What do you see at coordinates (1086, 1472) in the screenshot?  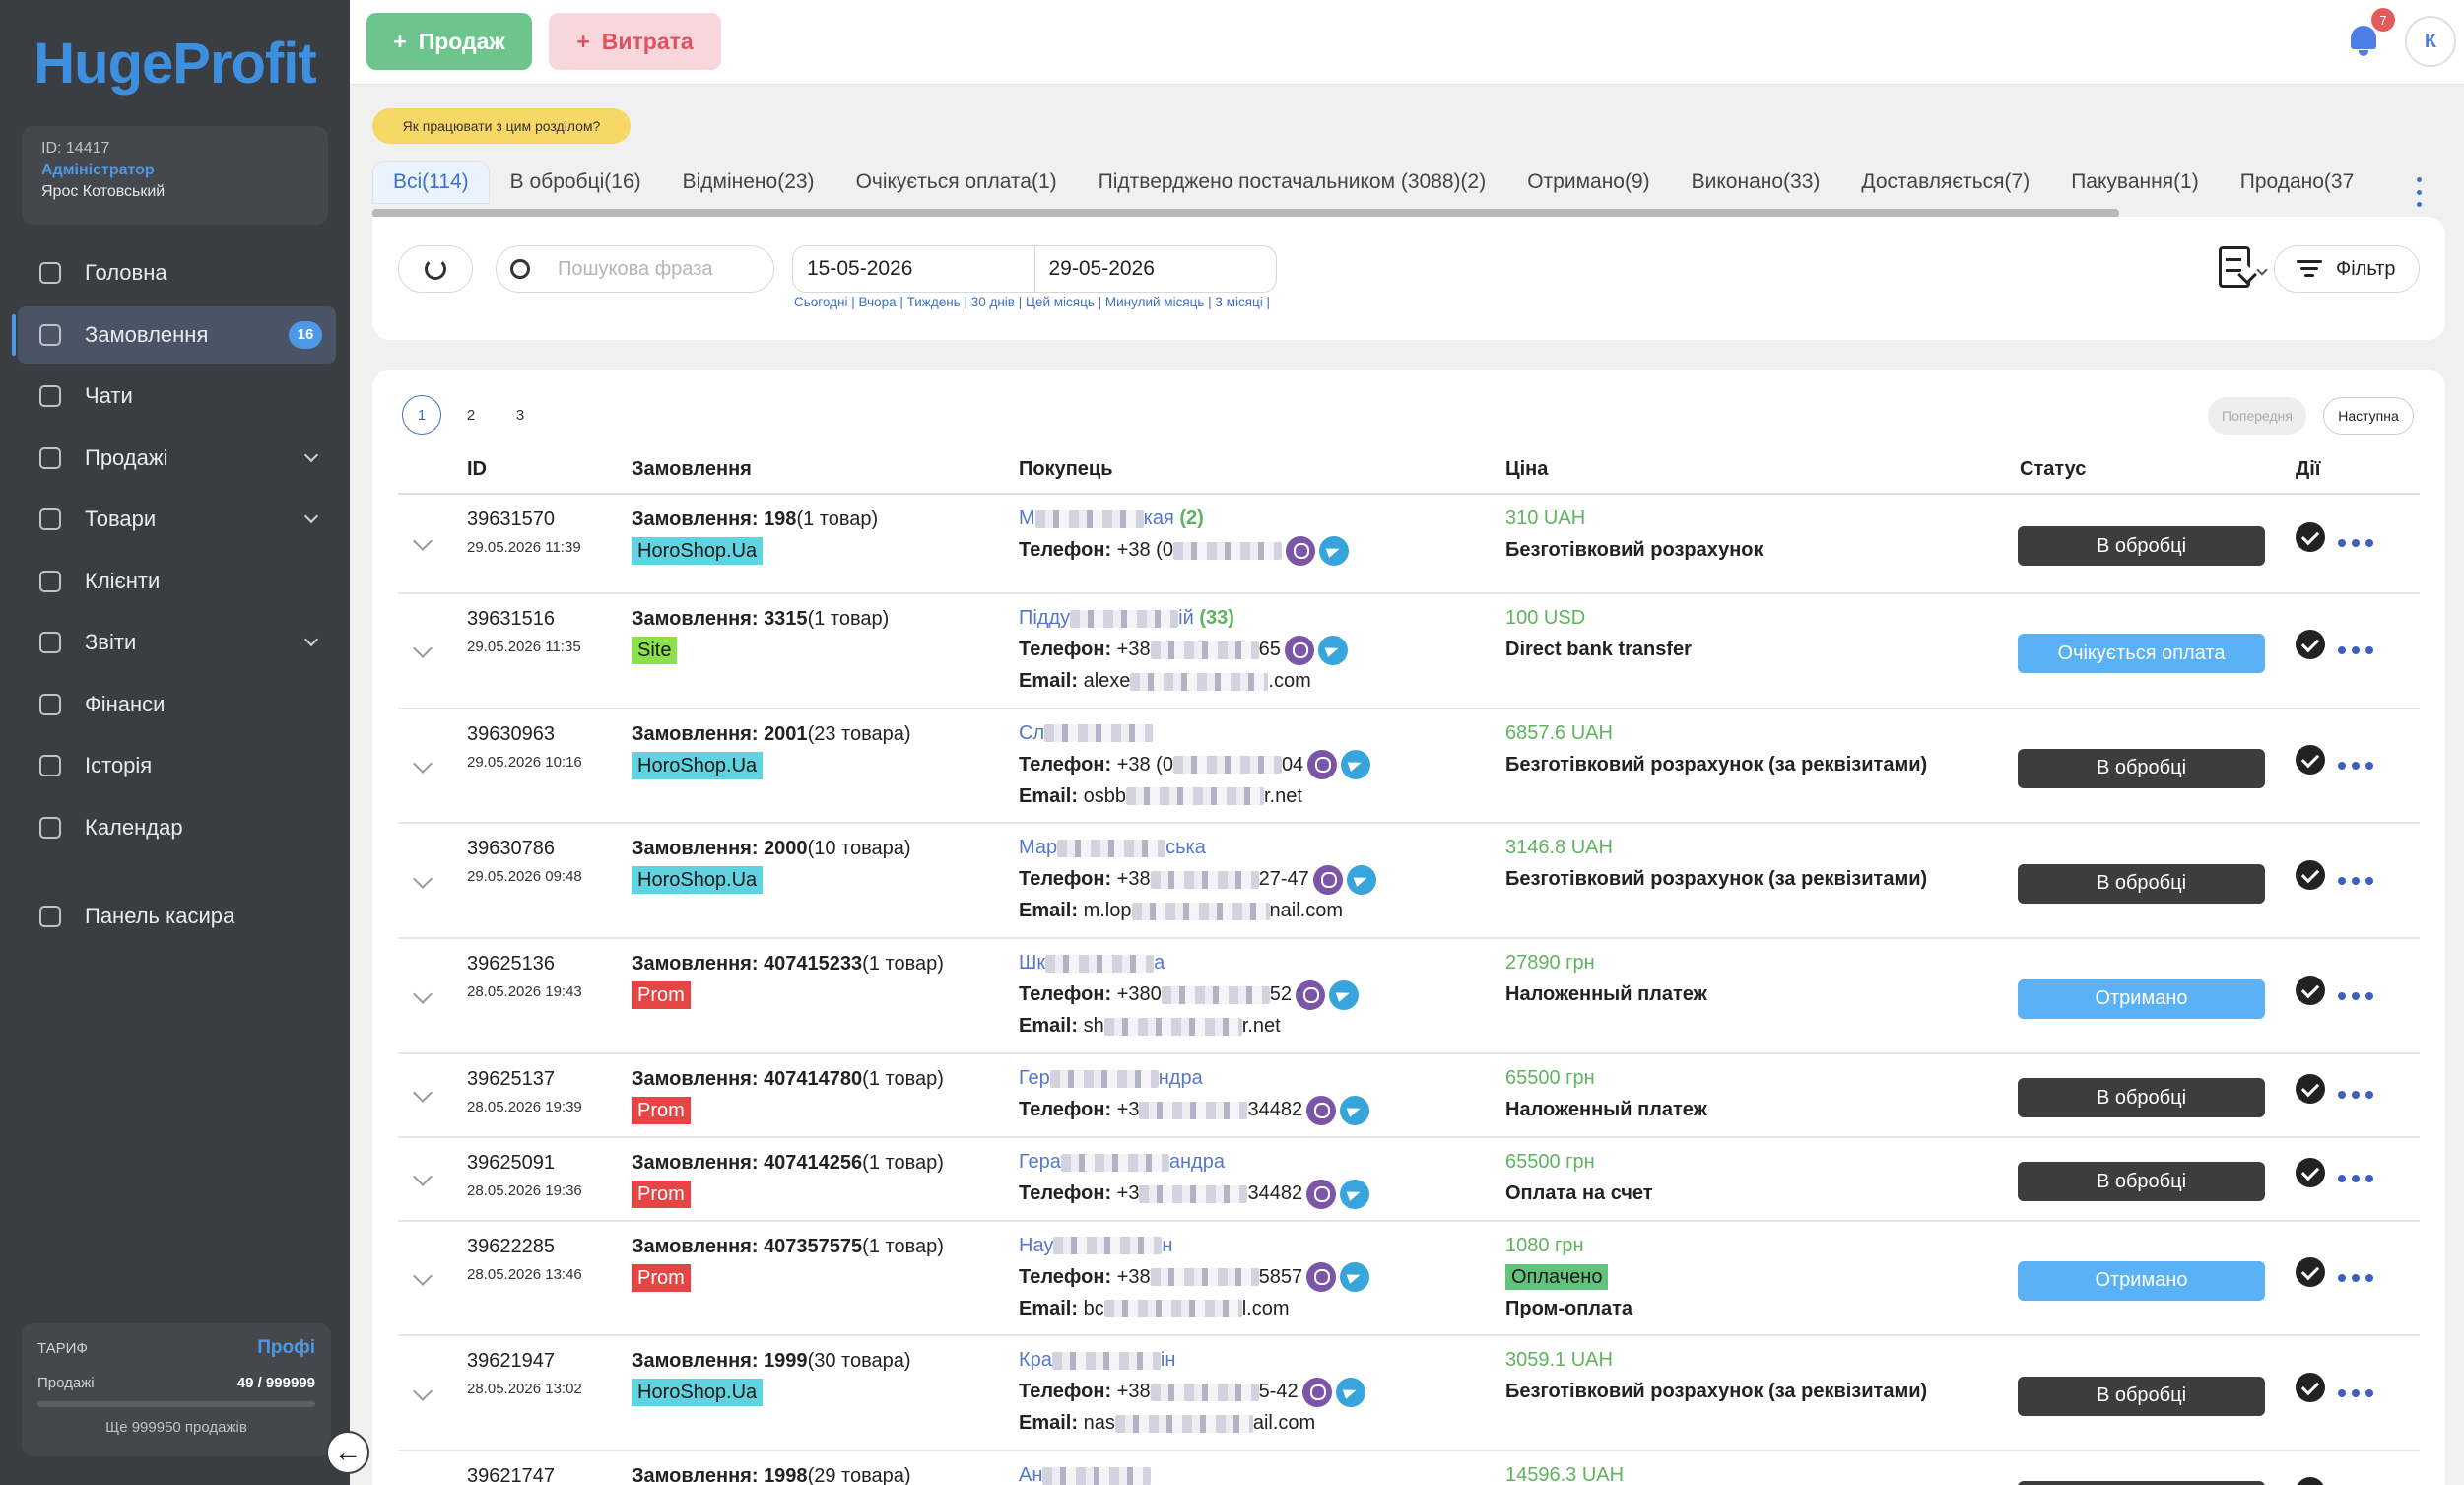 I see `buyer-name: Ан` at bounding box center [1086, 1472].